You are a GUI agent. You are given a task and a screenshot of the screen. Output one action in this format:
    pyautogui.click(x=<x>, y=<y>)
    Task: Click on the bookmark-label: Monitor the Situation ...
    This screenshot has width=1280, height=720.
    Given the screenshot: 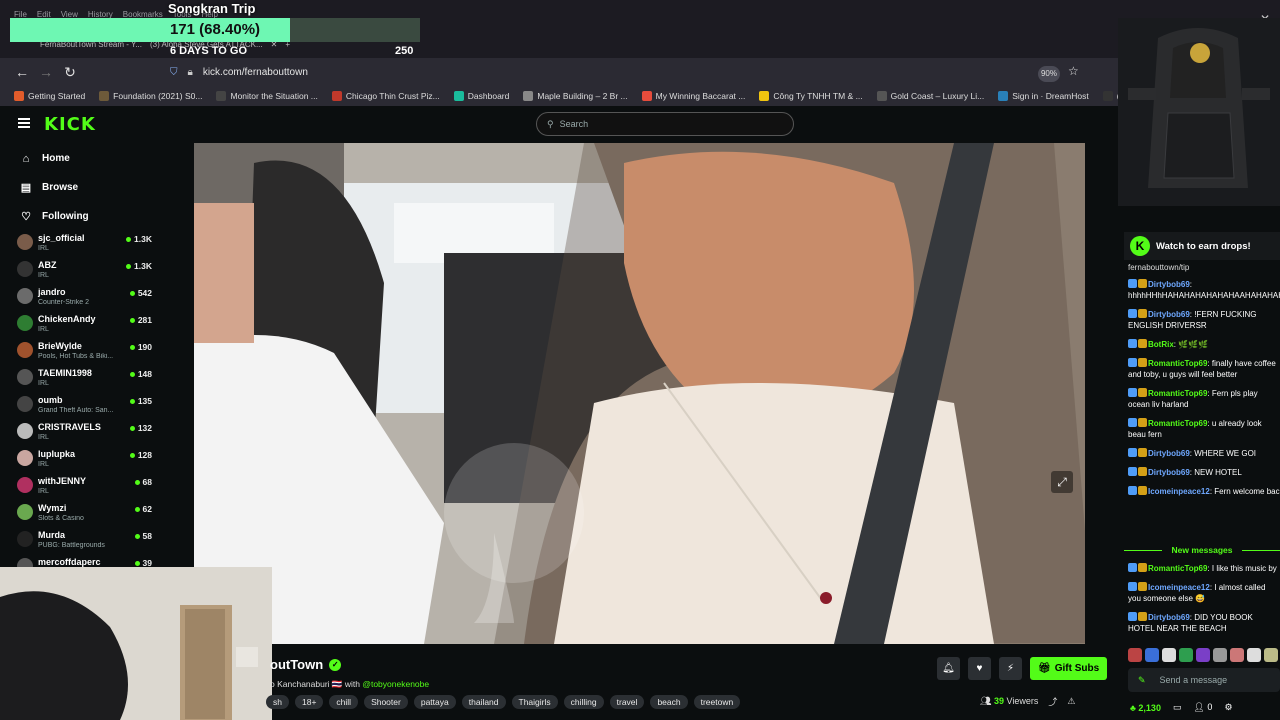 What is the action you would take?
    pyautogui.click(x=273, y=96)
    